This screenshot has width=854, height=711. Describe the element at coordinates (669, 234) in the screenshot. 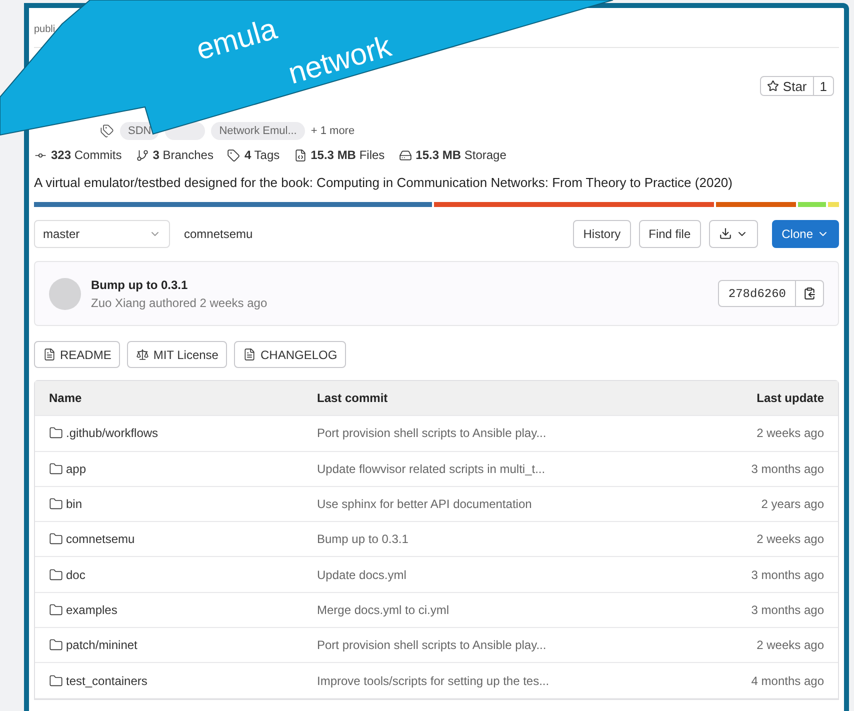

I see `toolbar-button: Find file` at that location.